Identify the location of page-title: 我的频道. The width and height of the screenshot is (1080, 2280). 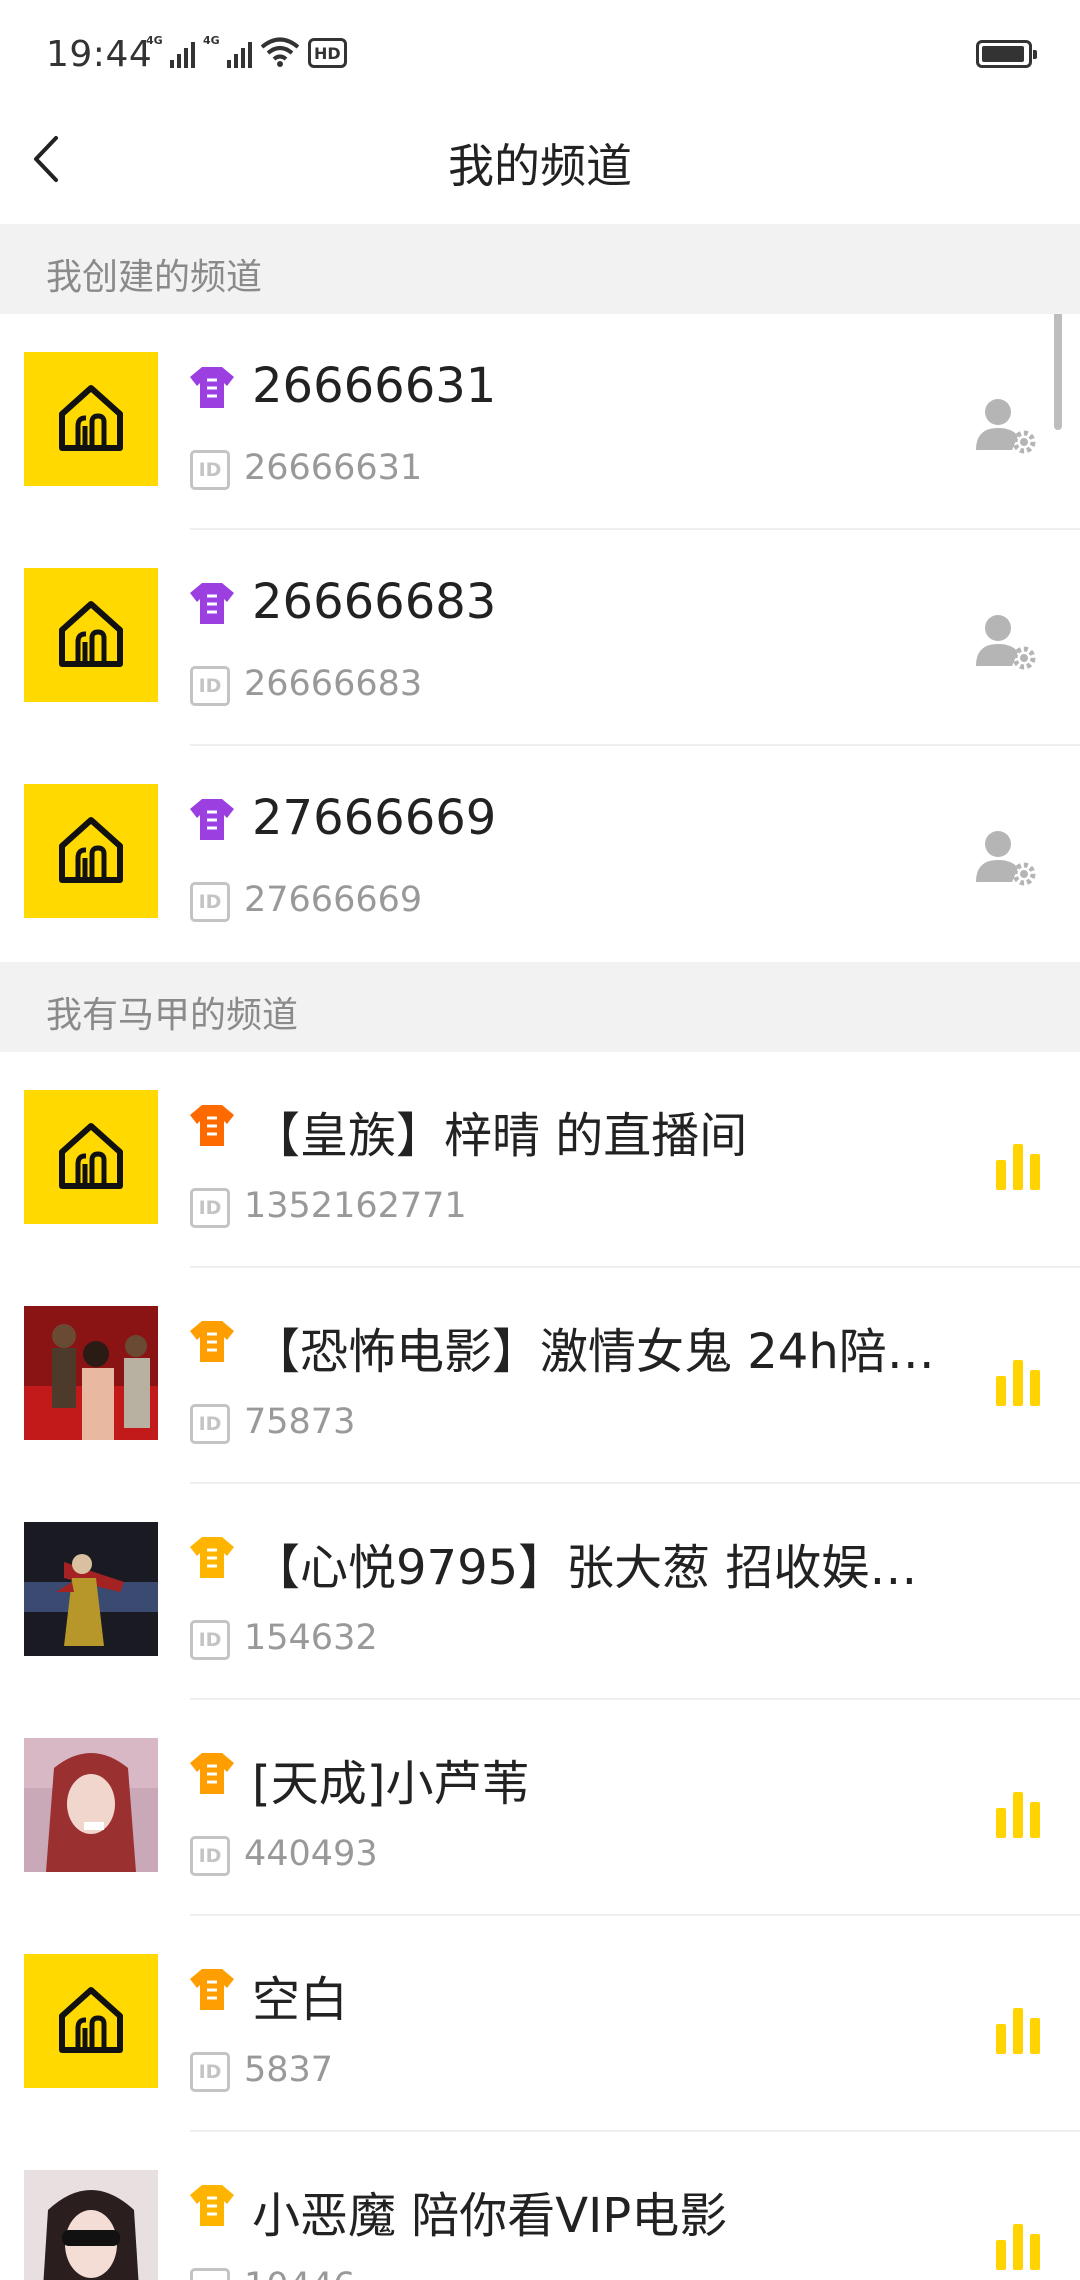
(540, 166).